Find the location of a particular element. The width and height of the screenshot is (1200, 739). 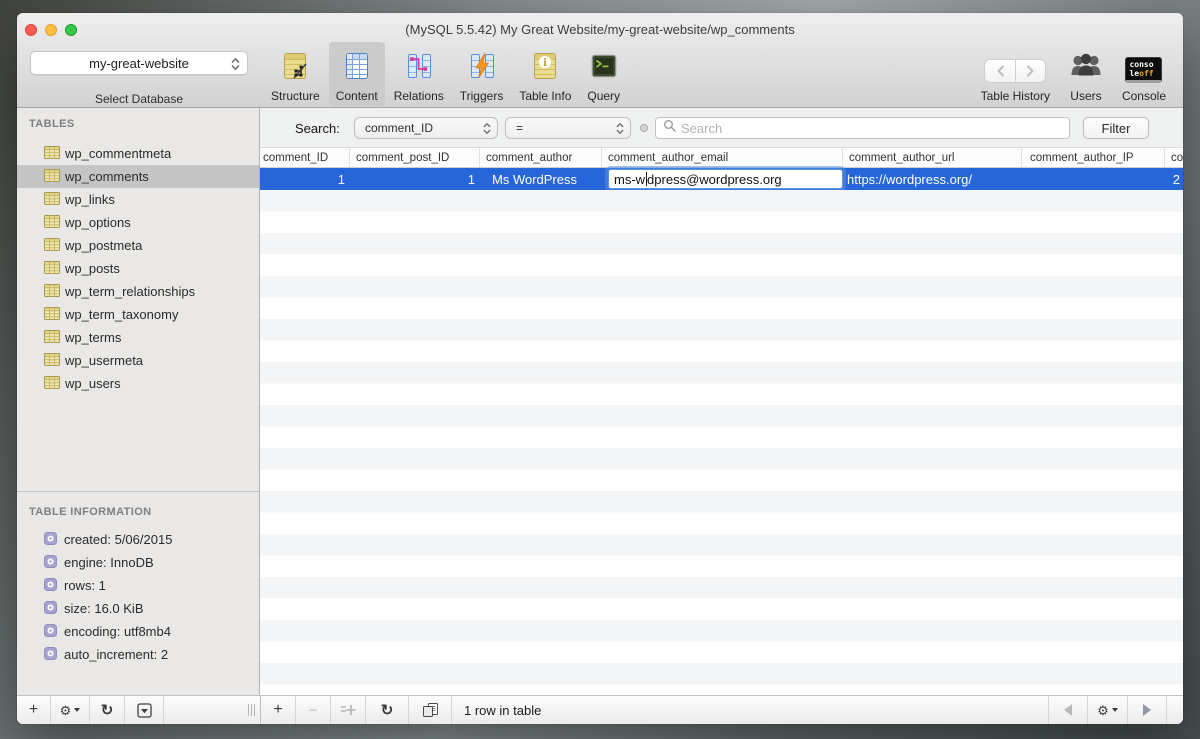

info-item-created: created: 5/06/2015 is located at coordinates (138, 539).